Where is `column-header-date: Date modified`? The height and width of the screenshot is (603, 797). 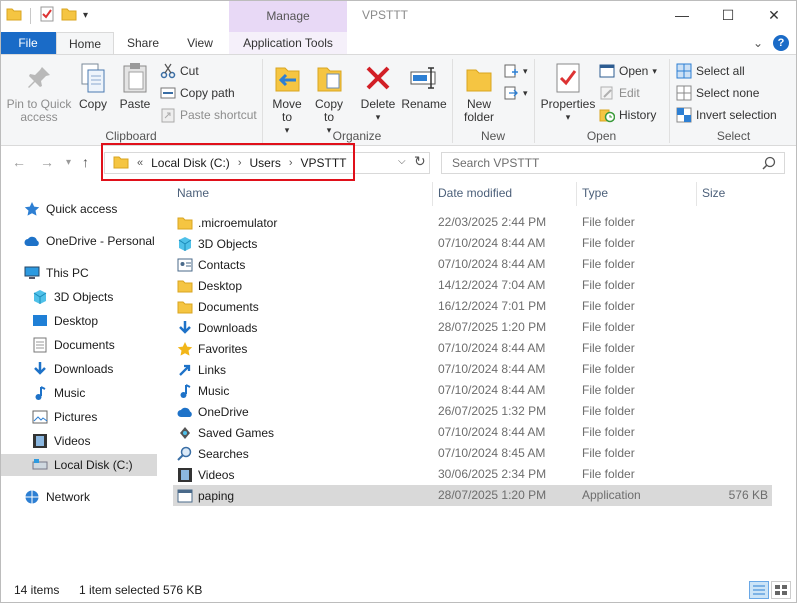
column-header-date: Date modified is located at coordinates (475, 195).